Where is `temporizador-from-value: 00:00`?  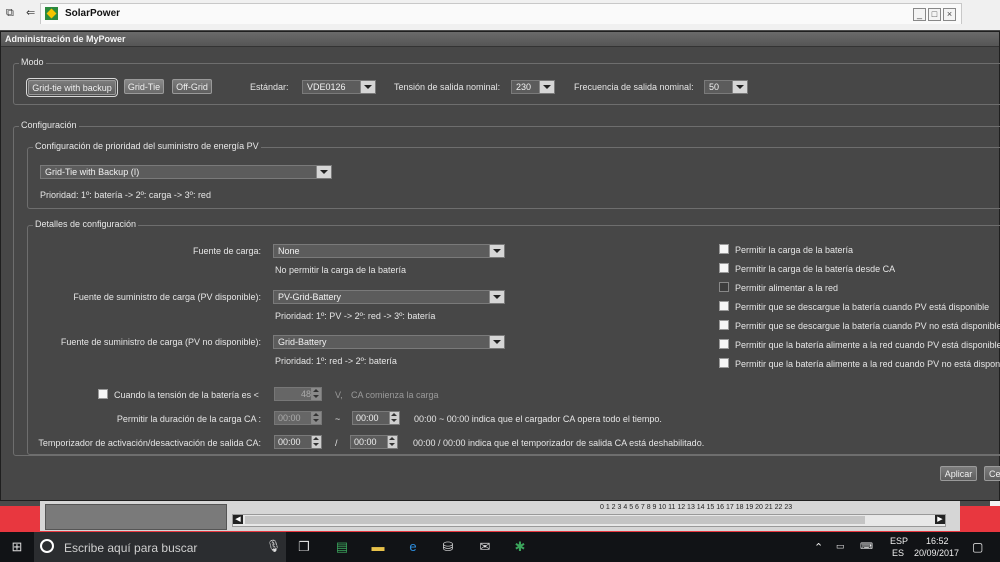 temporizador-from-value: 00:00 is located at coordinates (289, 442).